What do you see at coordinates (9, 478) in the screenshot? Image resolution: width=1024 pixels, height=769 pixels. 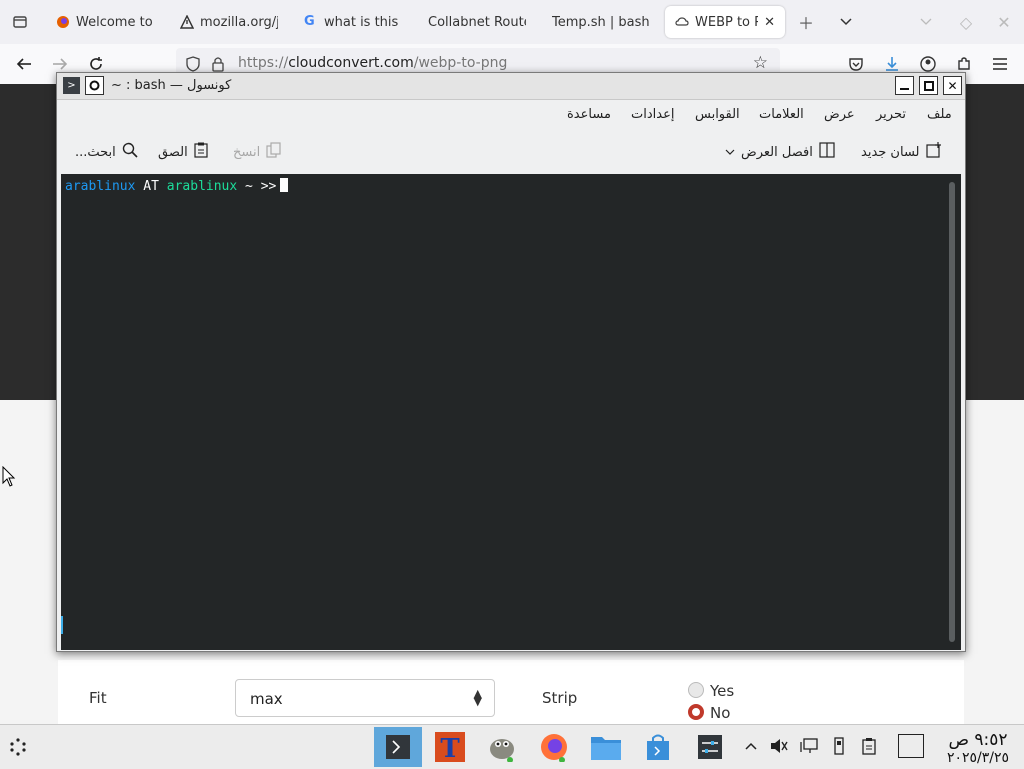 I see `mouse-cursor-icon` at bounding box center [9, 478].